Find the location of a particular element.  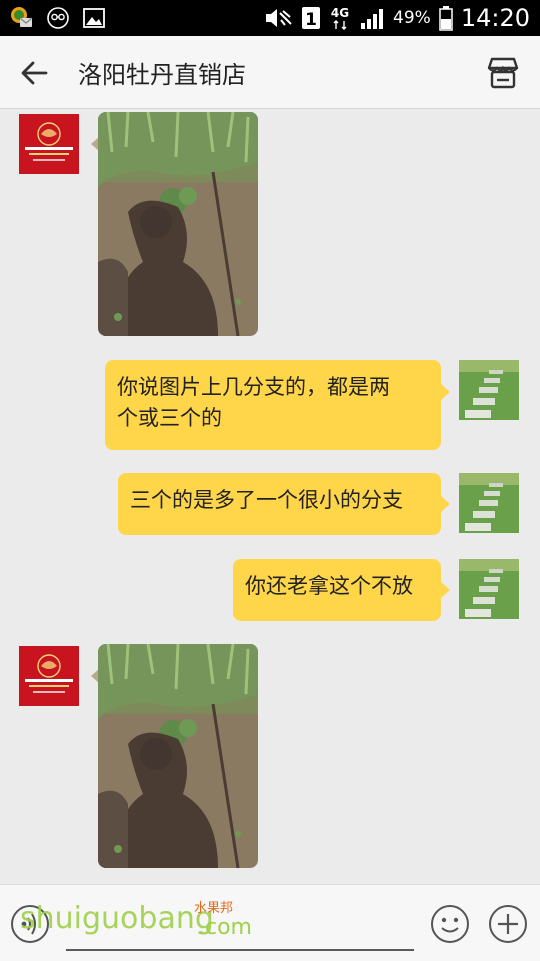

plus-icon is located at coordinates (508, 924).